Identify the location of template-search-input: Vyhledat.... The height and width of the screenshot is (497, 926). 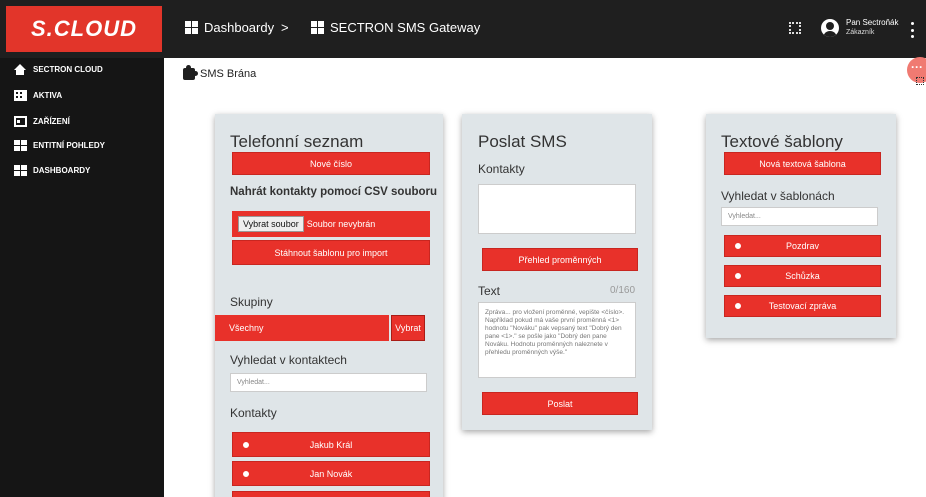
(799, 216).